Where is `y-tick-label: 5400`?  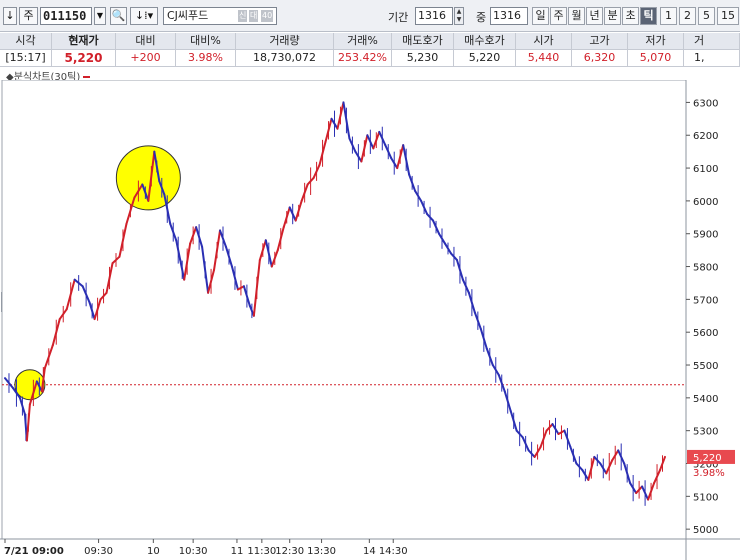 y-tick-label: 5400 is located at coordinates (705, 399).